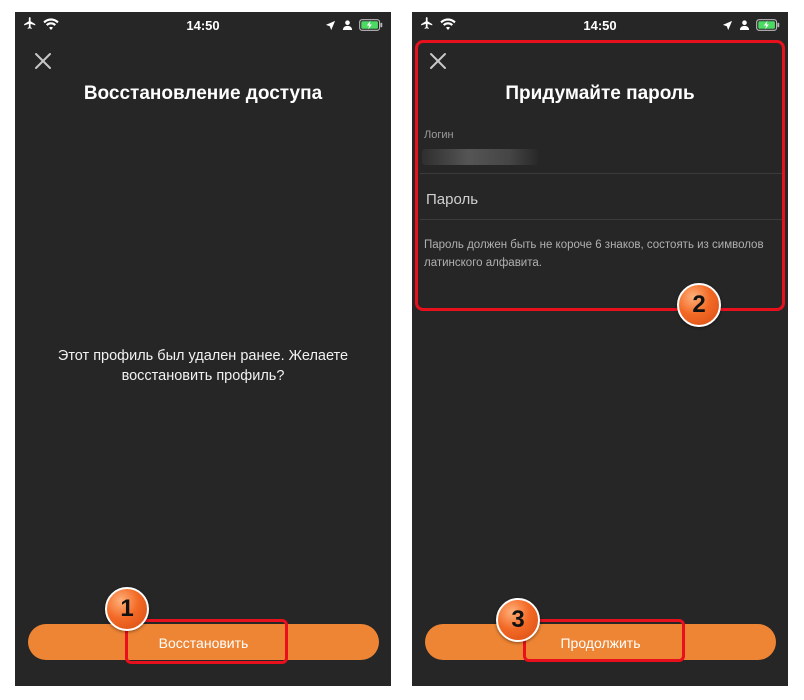  I want to click on restore-button: Восстановить, so click(203, 642).